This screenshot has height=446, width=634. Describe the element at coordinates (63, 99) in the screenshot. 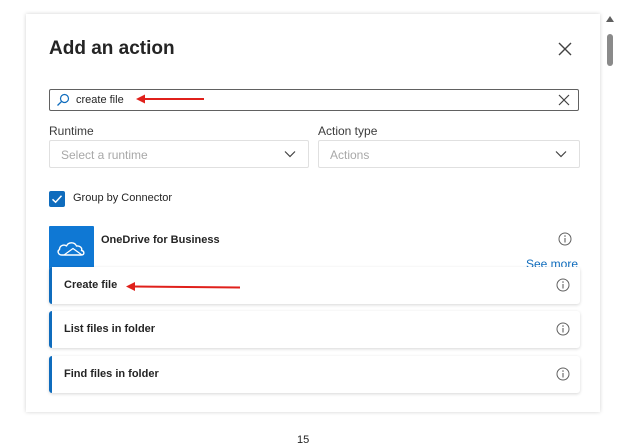

I see `search-icon` at that location.